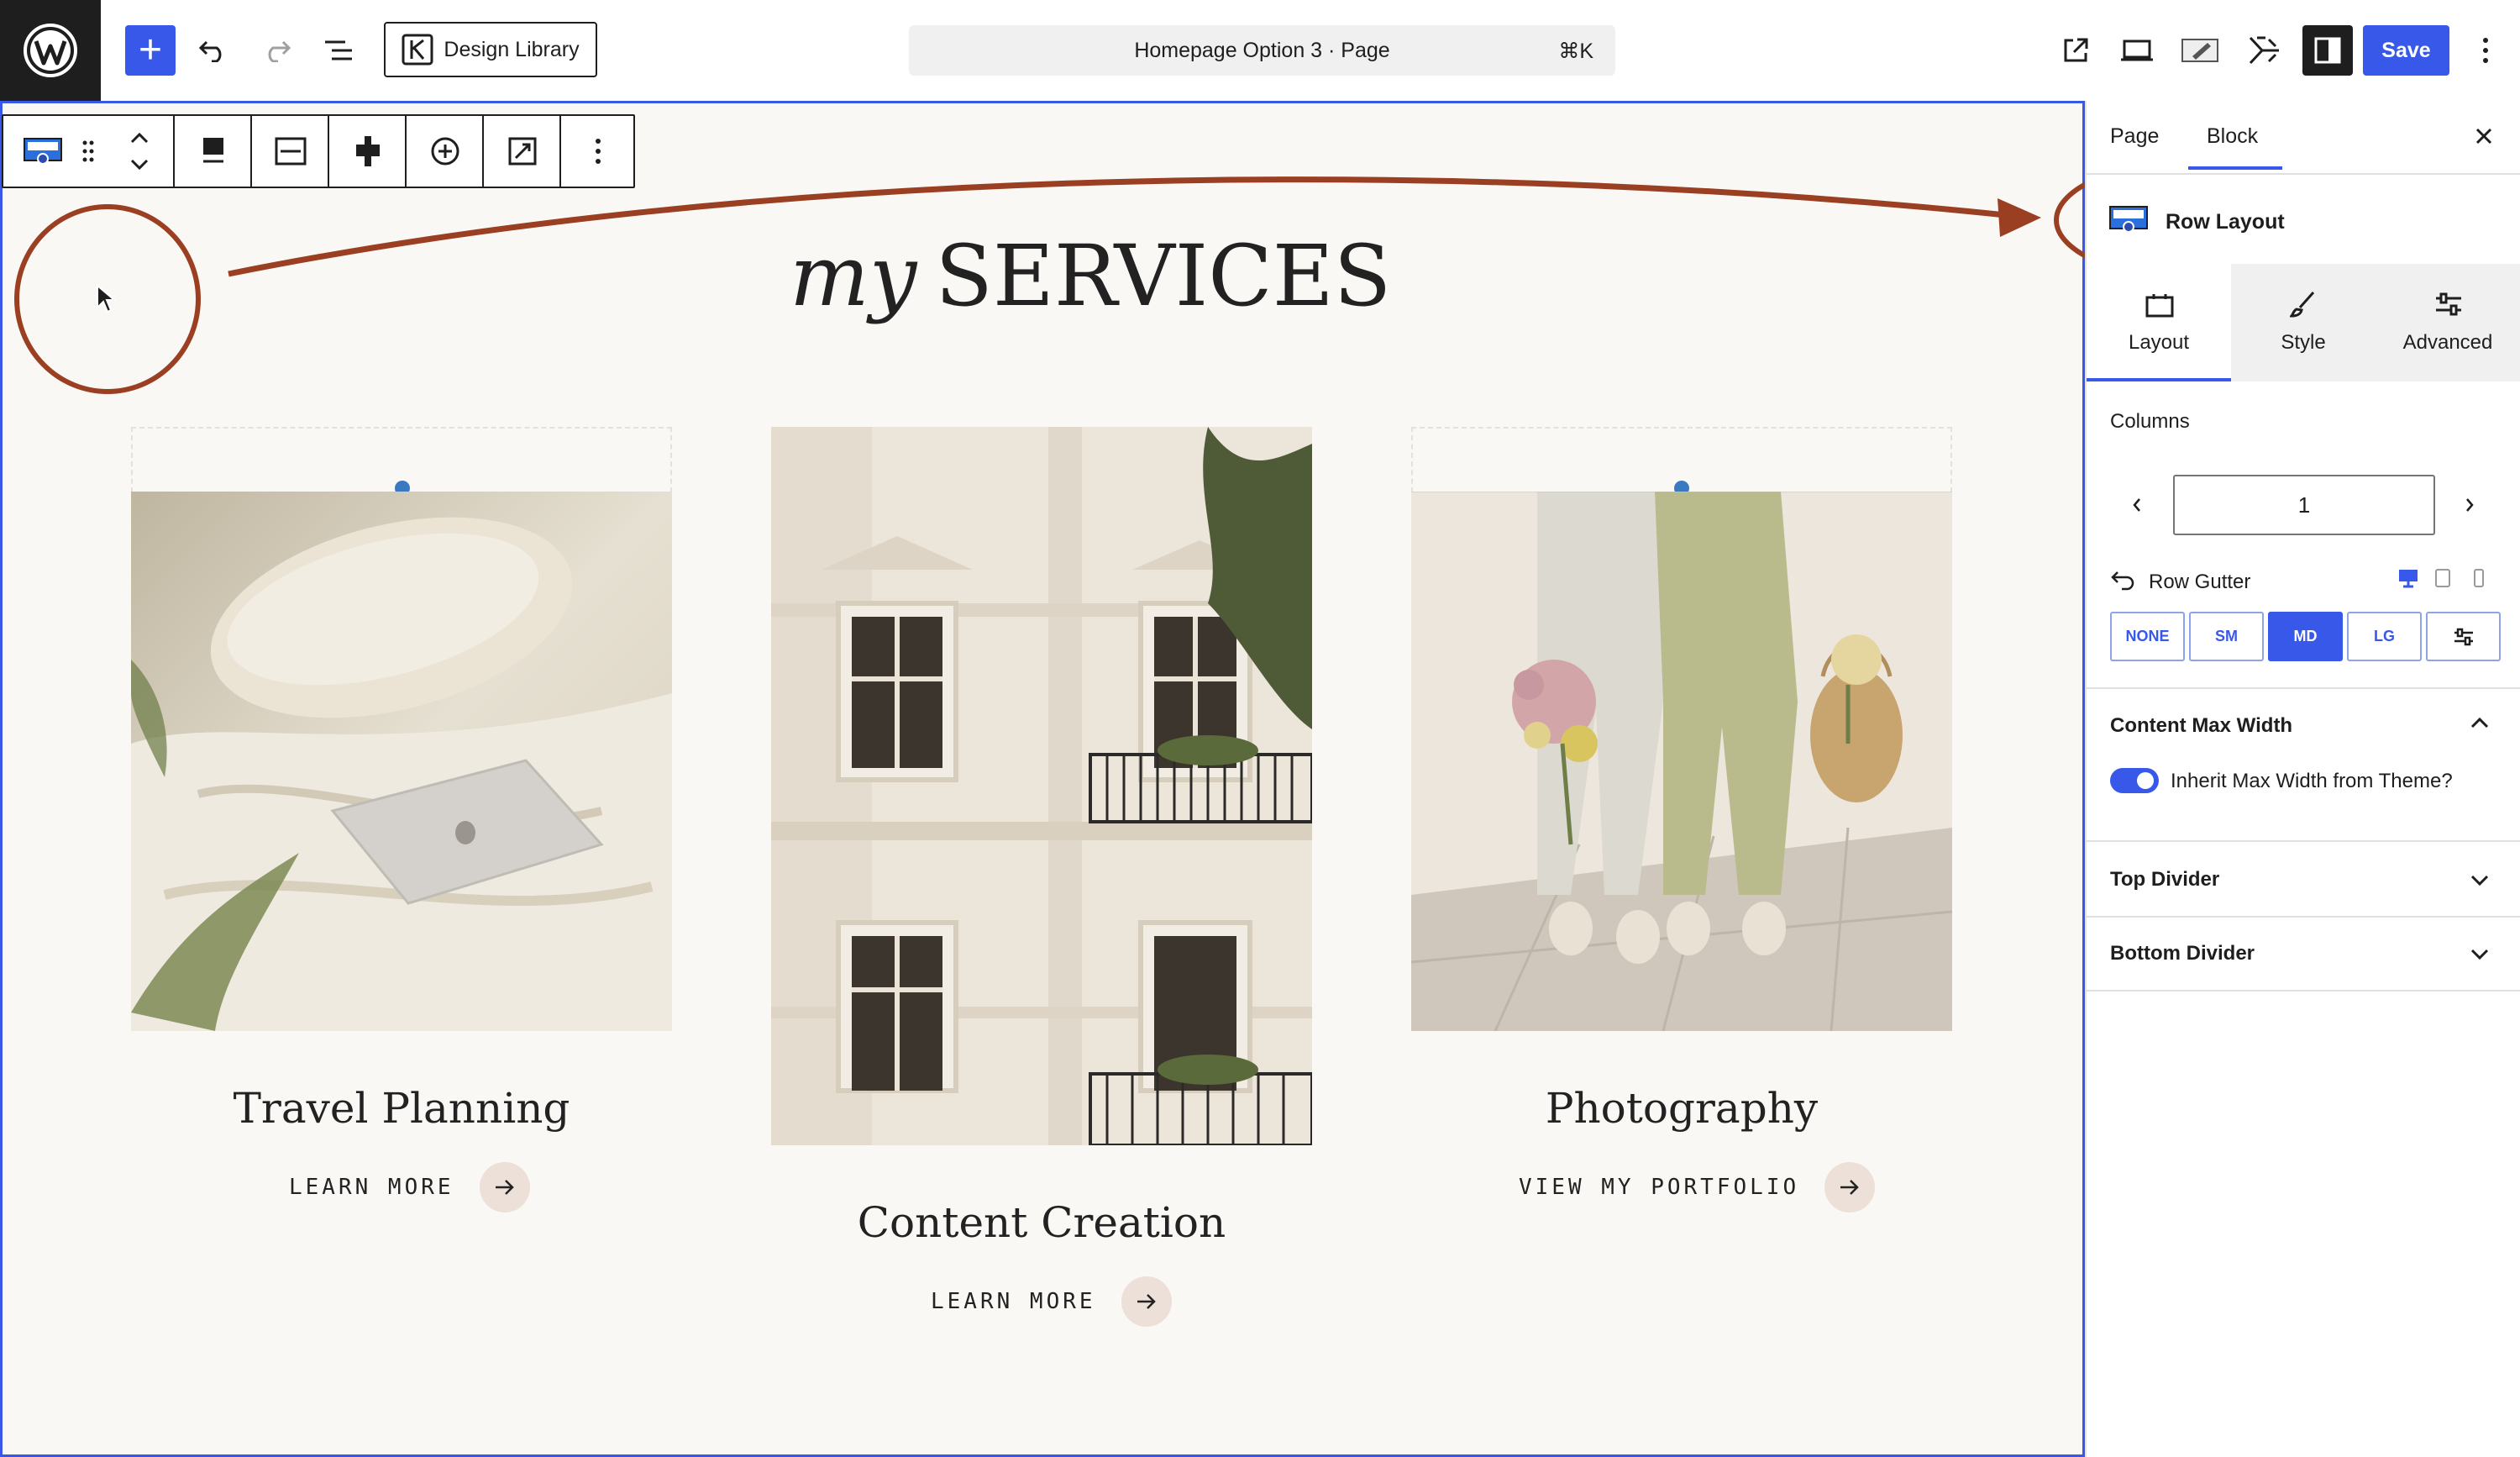 This screenshot has width=2520, height=1457. I want to click on gutter-lg-button: LG, so click(2384, 636).